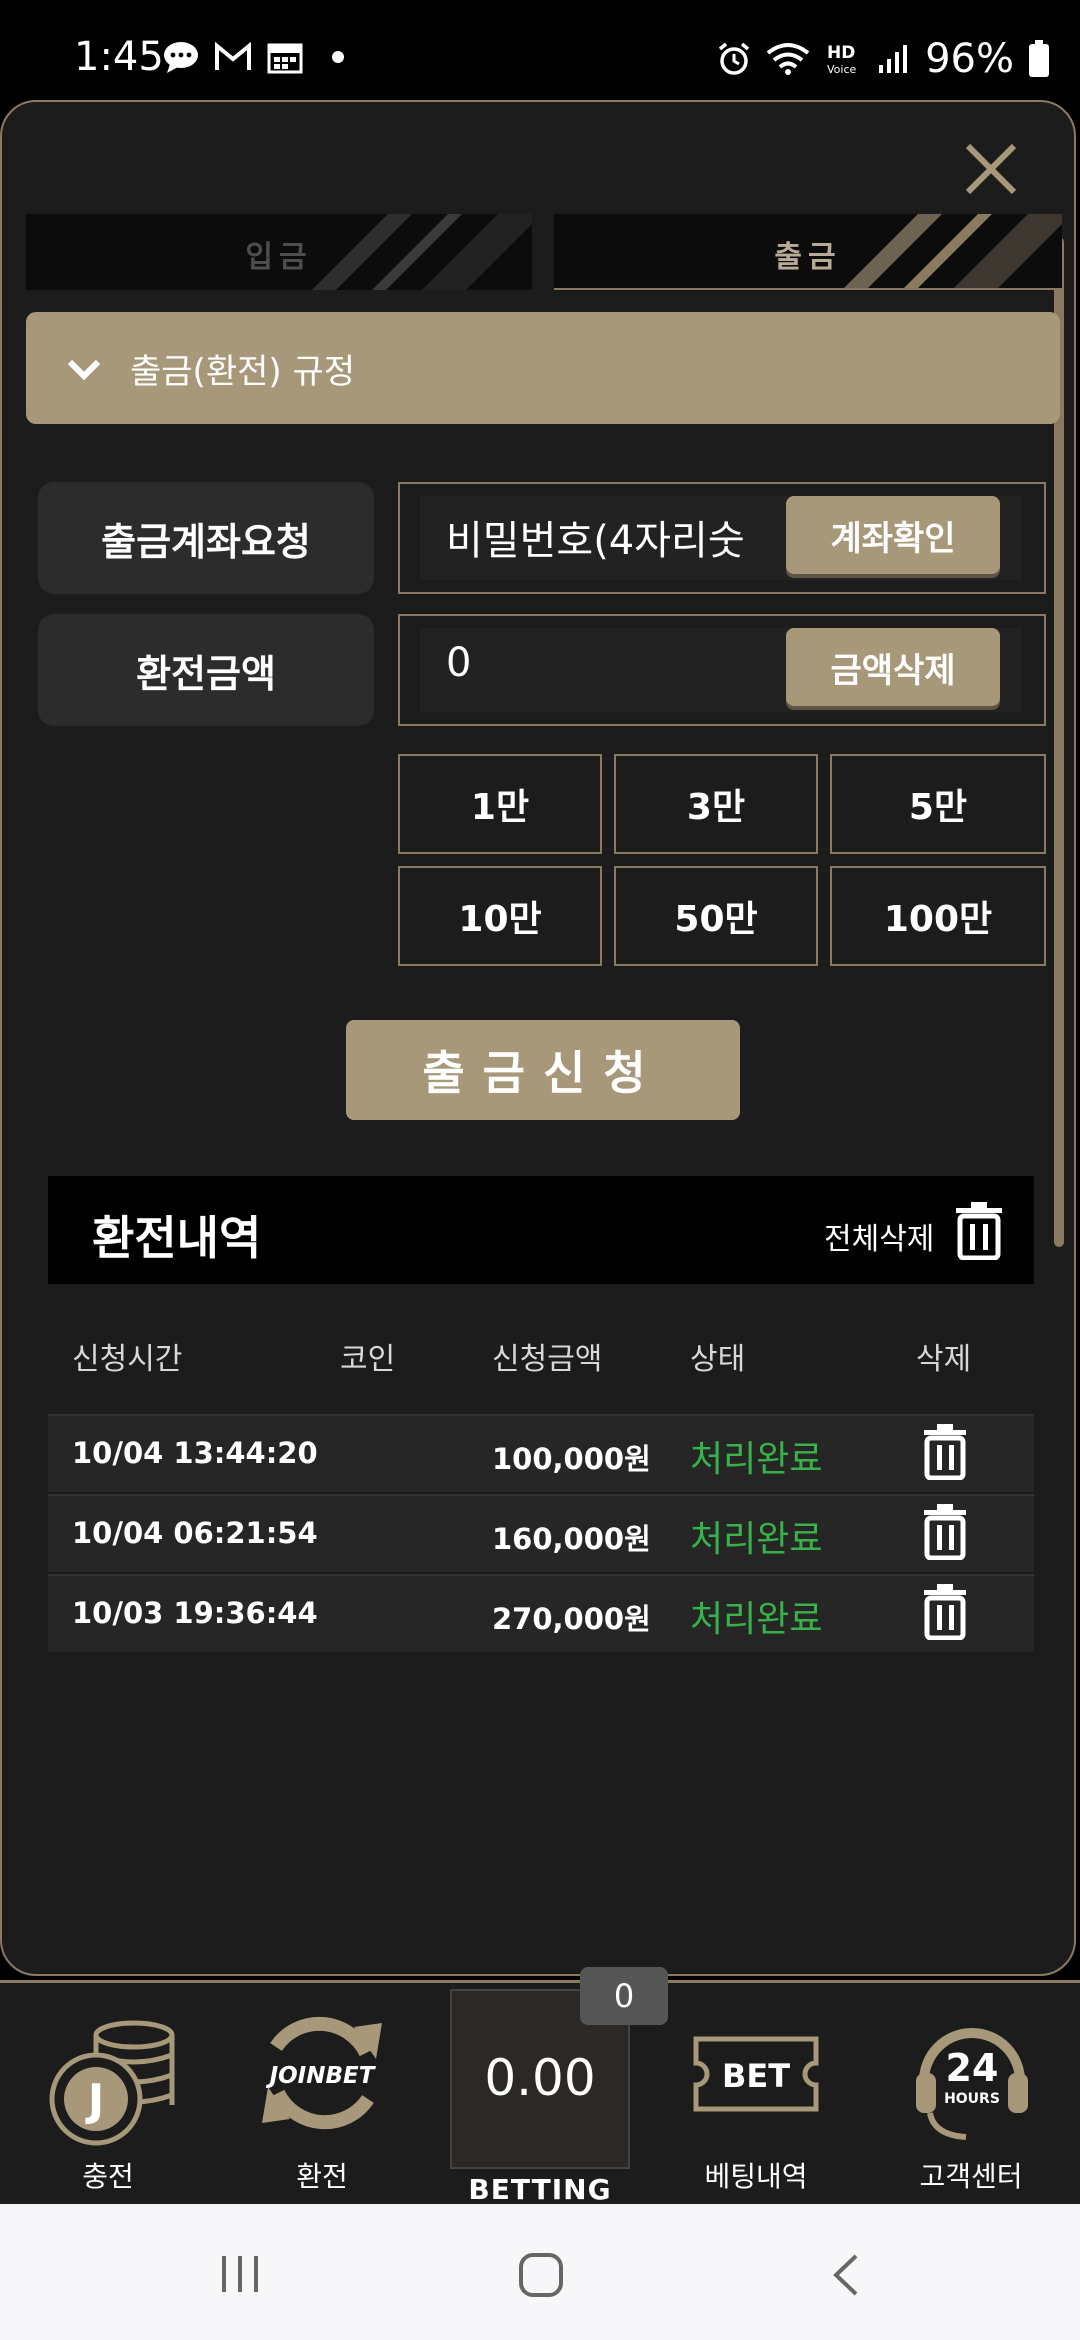  Describe the element at coordinates (544, 252) in the screenshot. I see `tab-bar: 입금 출금` at that location.